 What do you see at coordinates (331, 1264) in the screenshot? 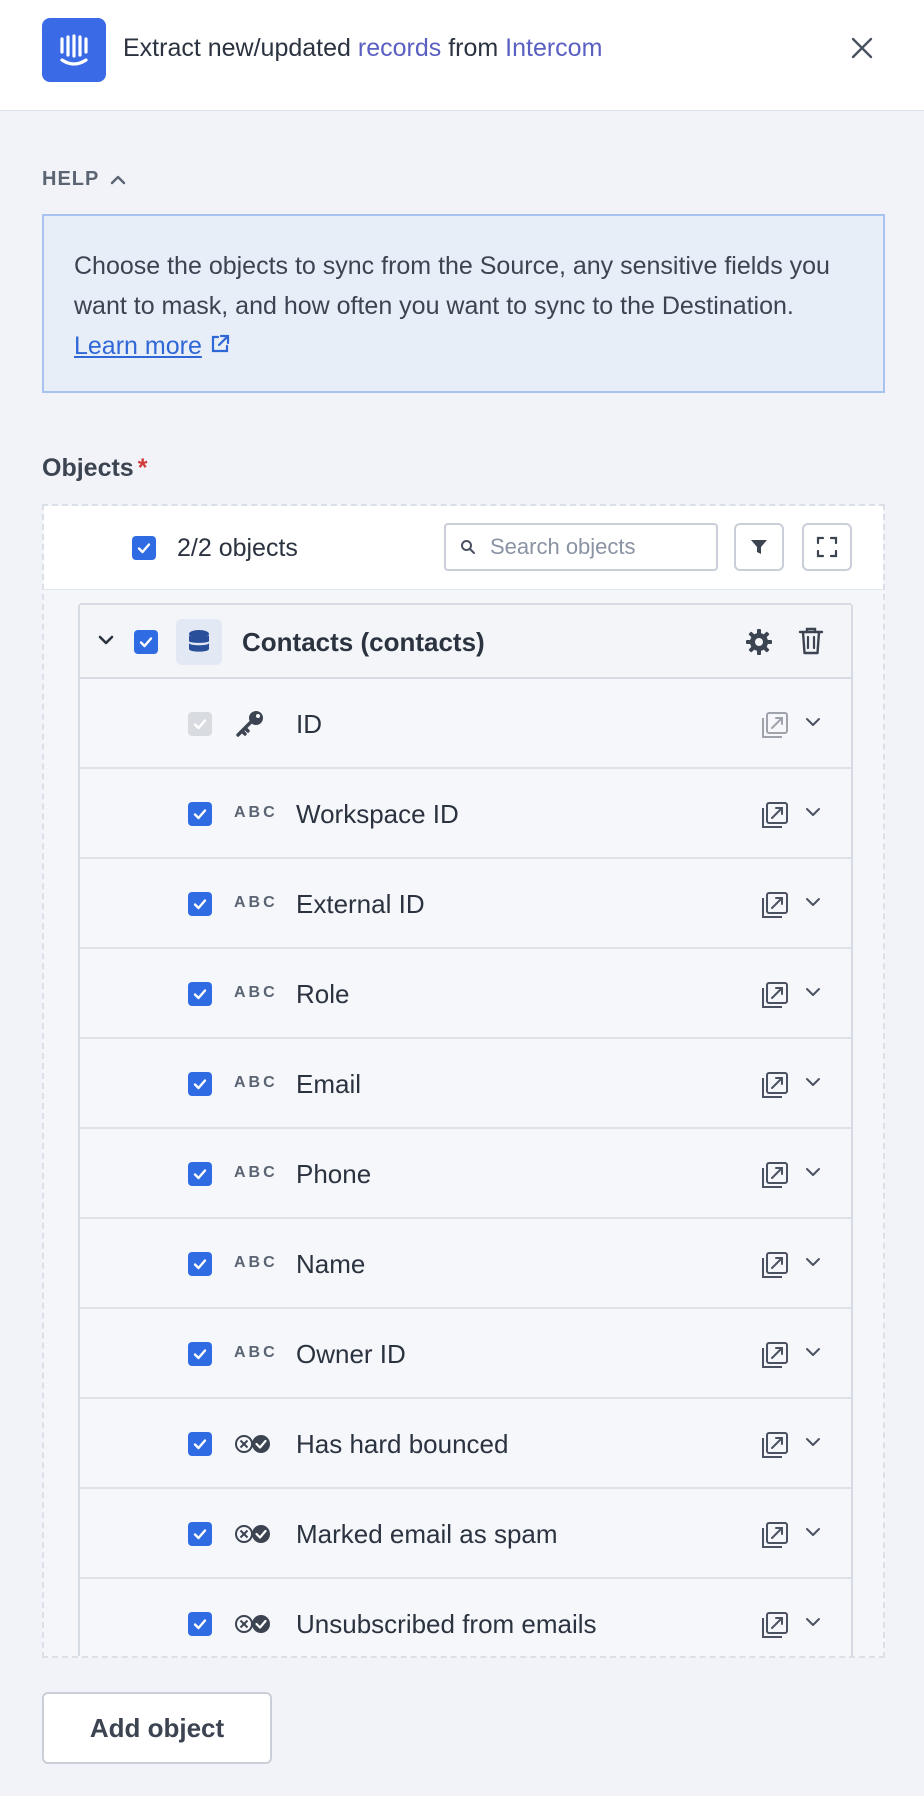
I see `field-name: Name` at bounding box center [331, 1264].